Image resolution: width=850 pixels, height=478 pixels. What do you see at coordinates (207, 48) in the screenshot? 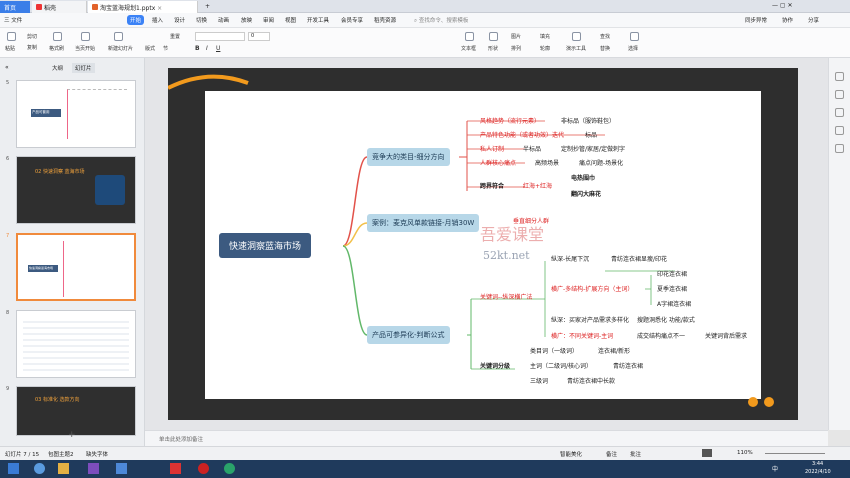
I see `italic-button: I` at bounding box center [207, 48].